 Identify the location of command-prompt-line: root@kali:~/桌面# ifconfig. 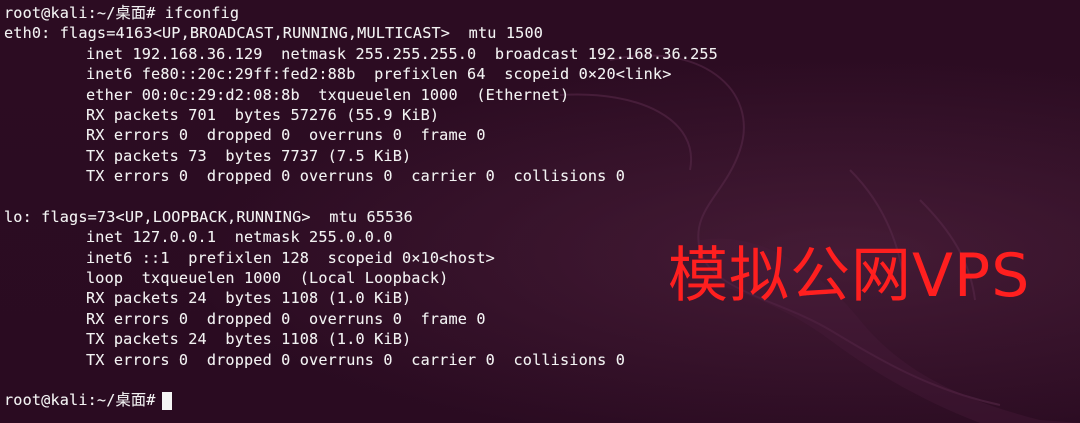
(122, 13).